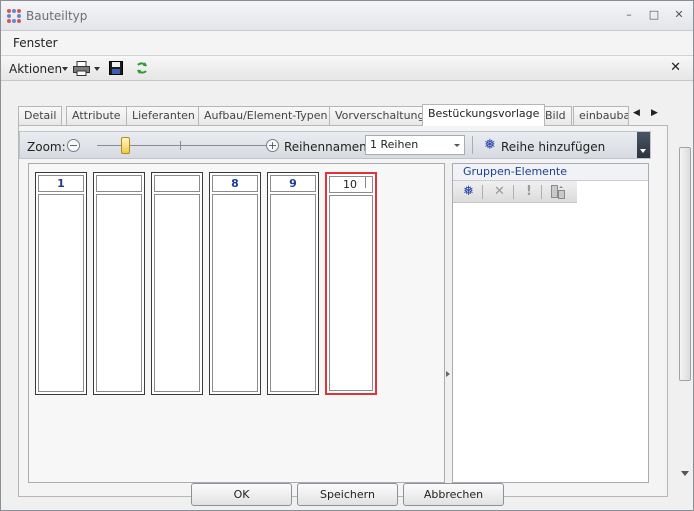 Image resolution: width=694 pixels, height=511 pixels. Describe the element at coordinates (46, 147) in the screenshot. I see `zoom-label: Zoom:` at that location.